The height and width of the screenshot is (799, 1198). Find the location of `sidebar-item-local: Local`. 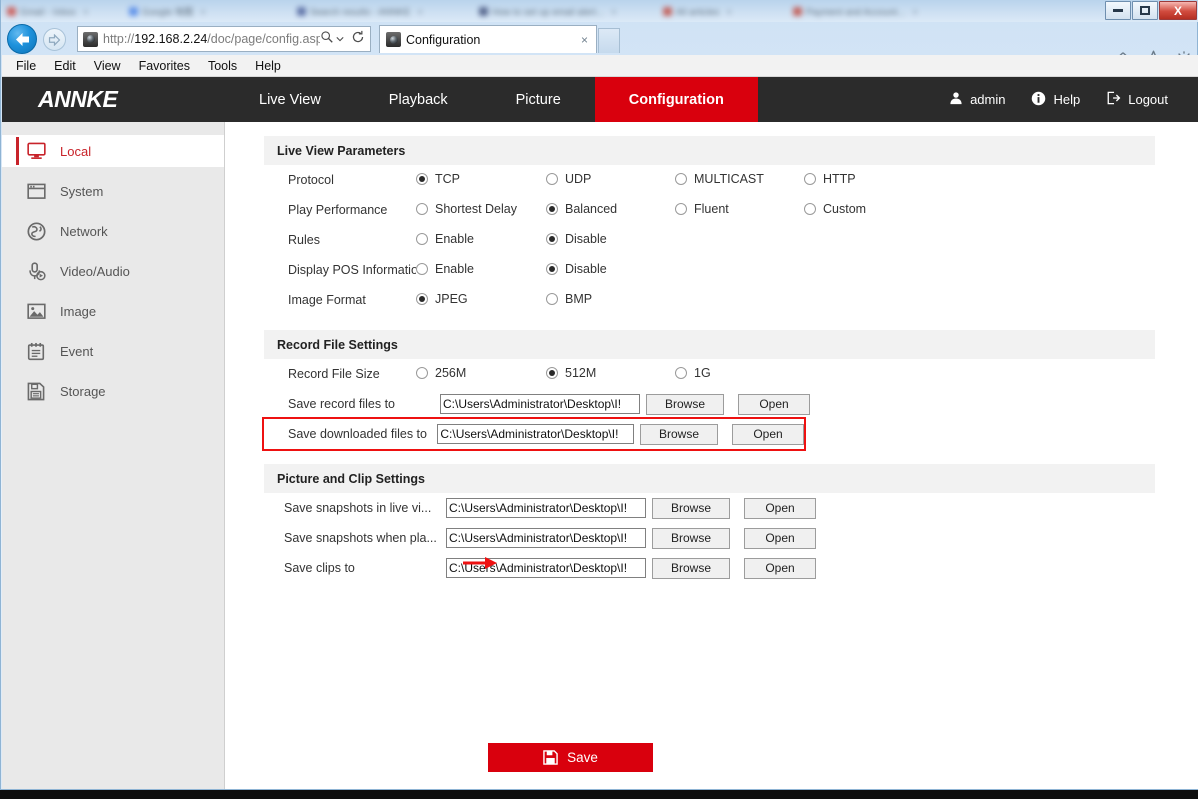

sidebar-item-local: Local is located at coordinates (113, 151).